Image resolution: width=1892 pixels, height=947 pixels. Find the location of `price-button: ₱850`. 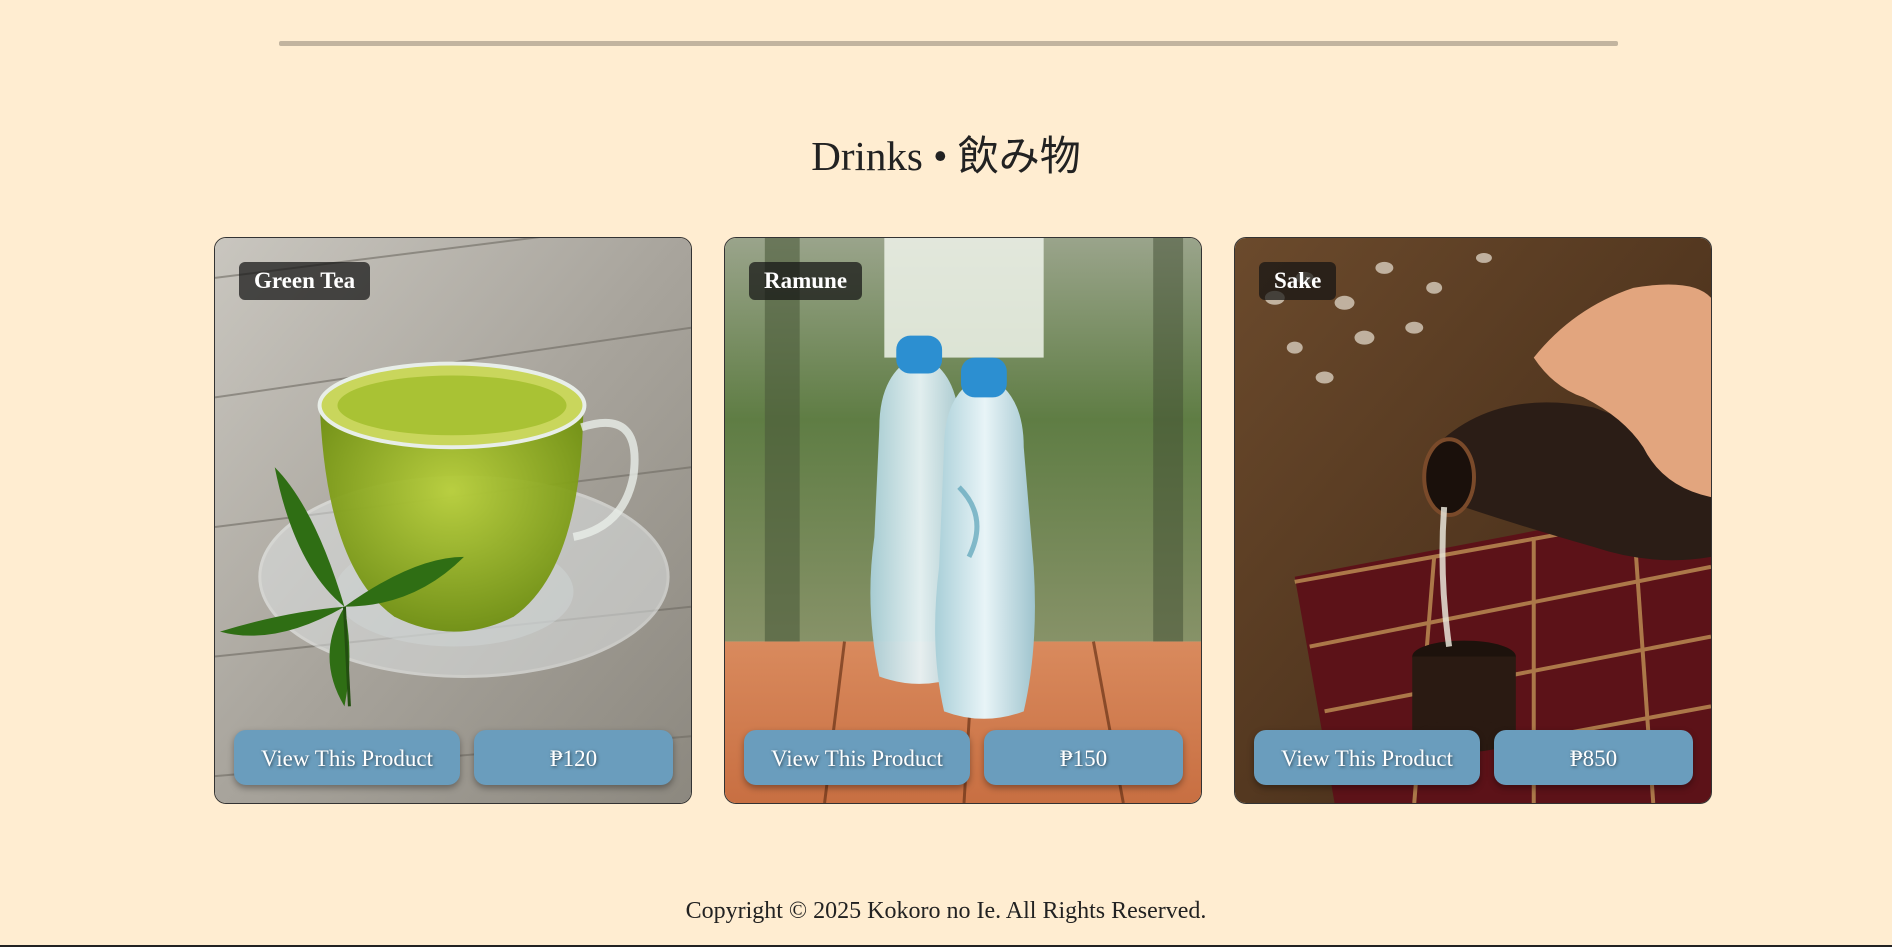

price-button: ₱850 is located at coordinates (1593, 757).